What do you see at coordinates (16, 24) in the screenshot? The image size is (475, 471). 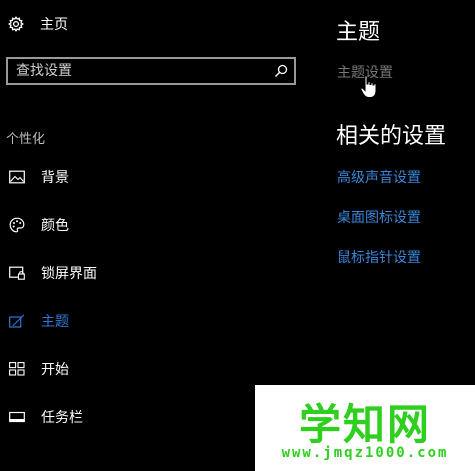 I see `gear-icon` at bounding box center [16, 24].